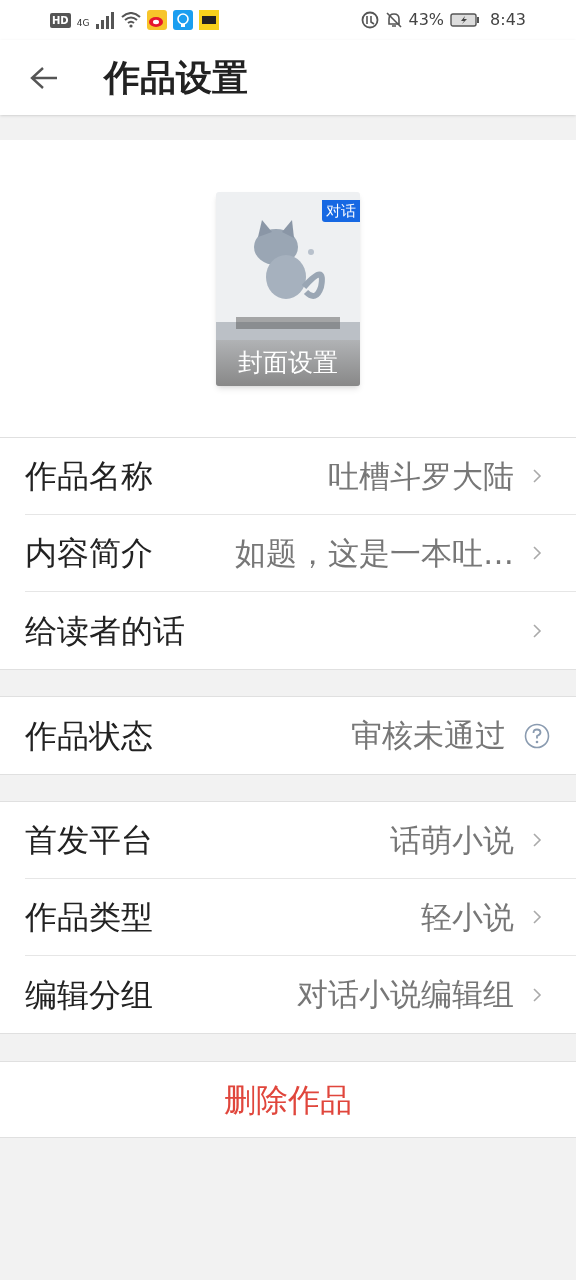 The width and height of the screenshot is (576, 1280). I want to click on help-icon, so click(537, 735).